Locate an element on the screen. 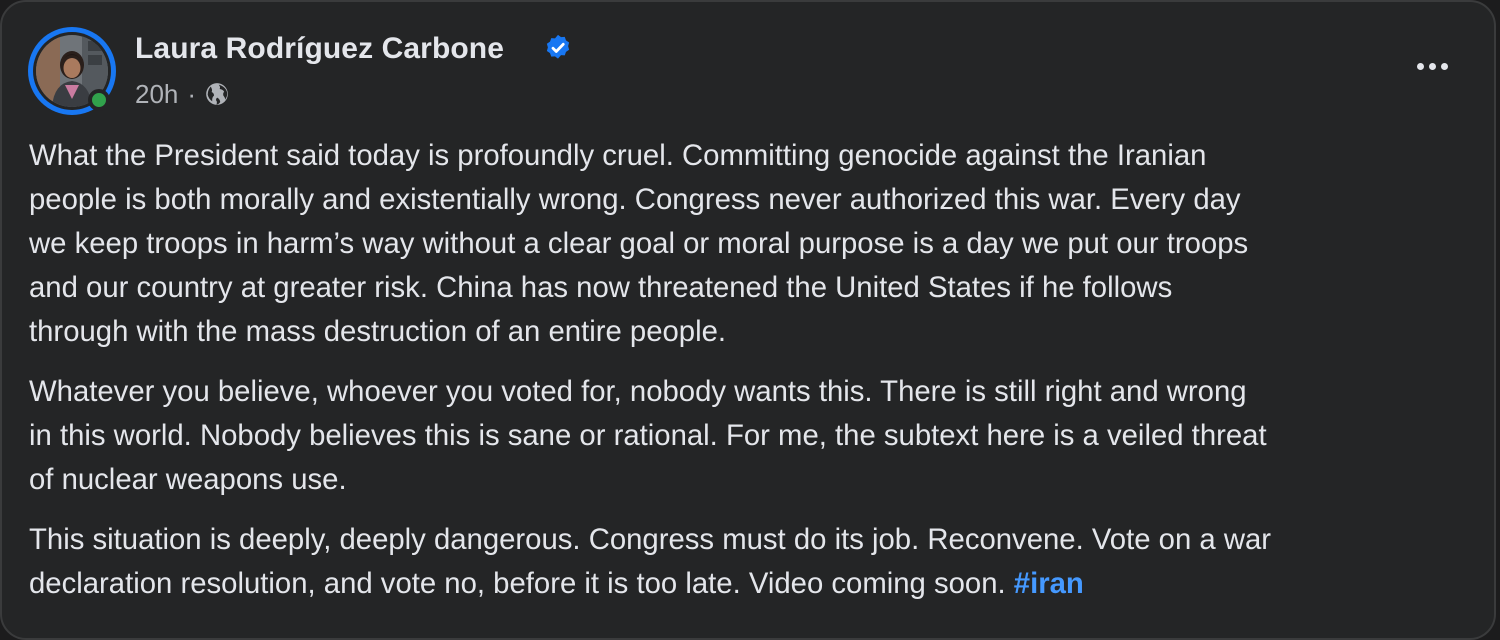 The image size is (1500, 640). hashtag-link: #iran is located at coordinates (1049, 583).